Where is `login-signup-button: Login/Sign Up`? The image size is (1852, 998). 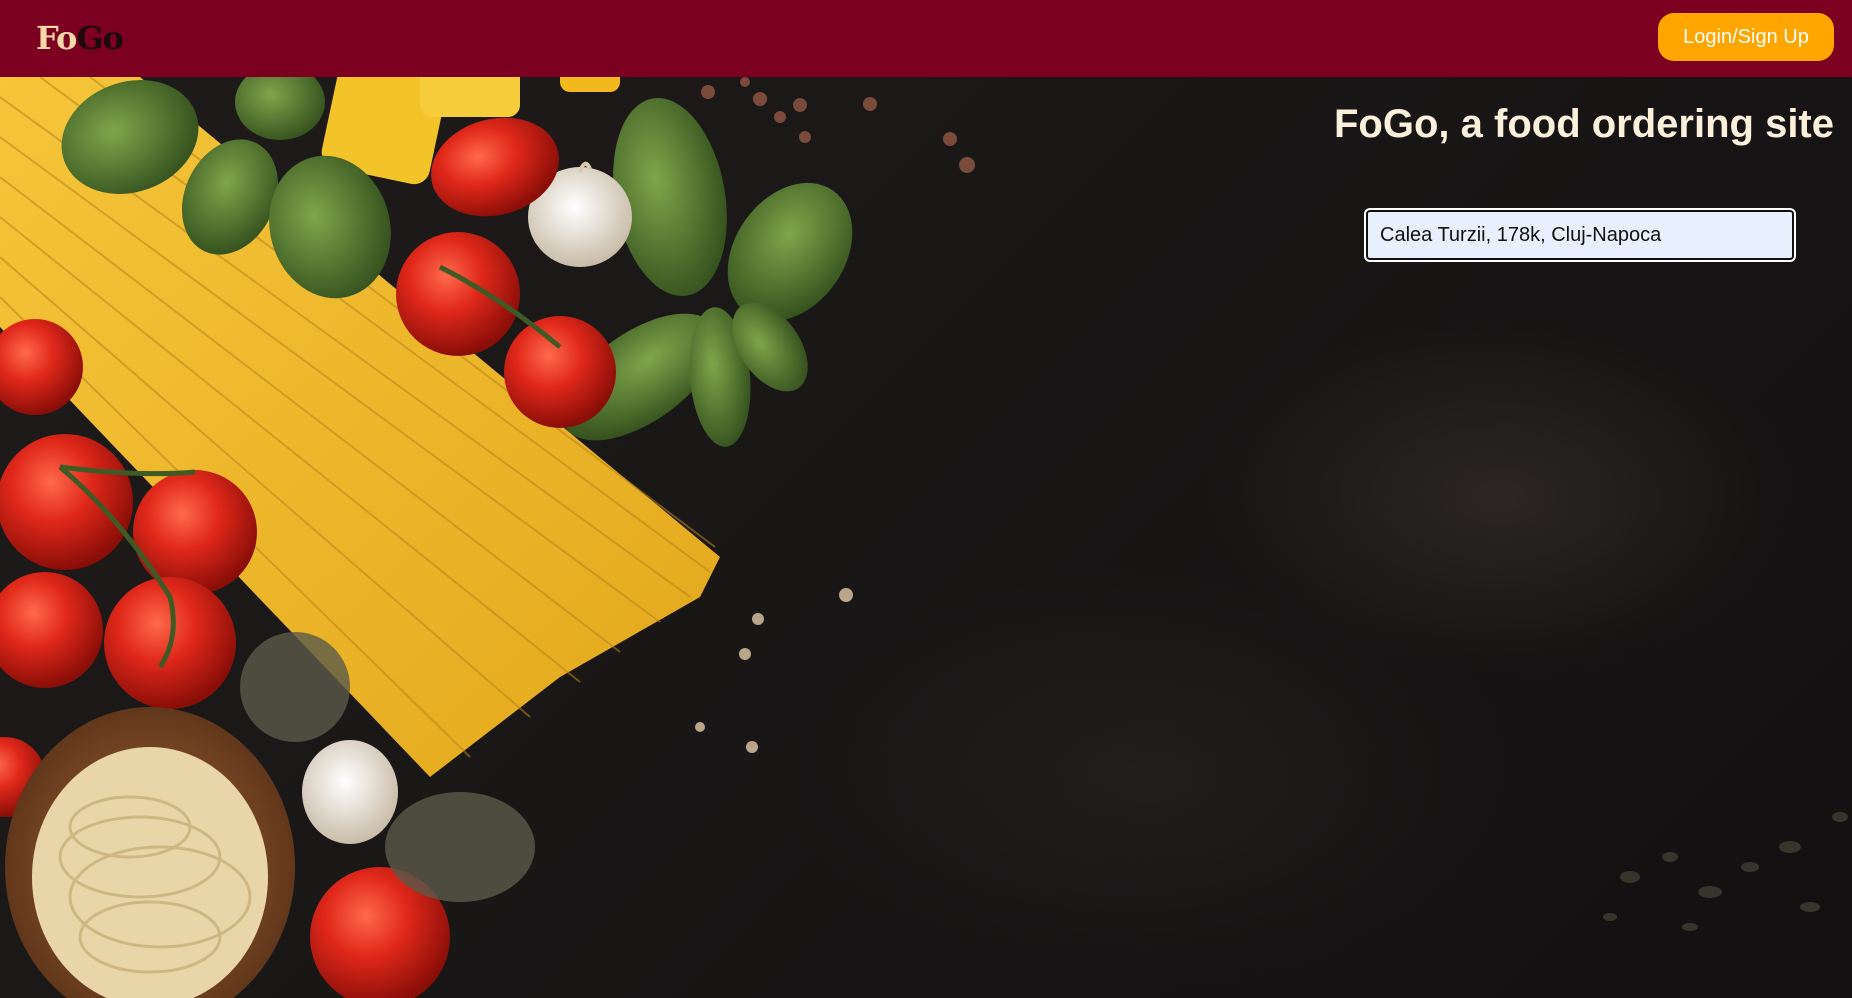
login-signup-button: Login/Sign Up is located at coordinates (1746, 37).